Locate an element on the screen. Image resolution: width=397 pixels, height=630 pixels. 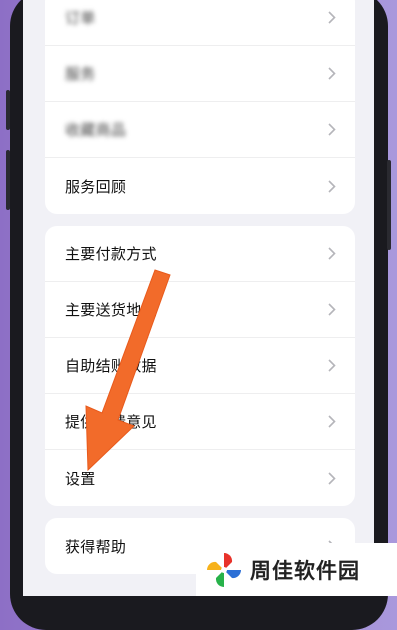
menu-item-feedback: 提供反馈意见 is located at coordinates (200, 422).